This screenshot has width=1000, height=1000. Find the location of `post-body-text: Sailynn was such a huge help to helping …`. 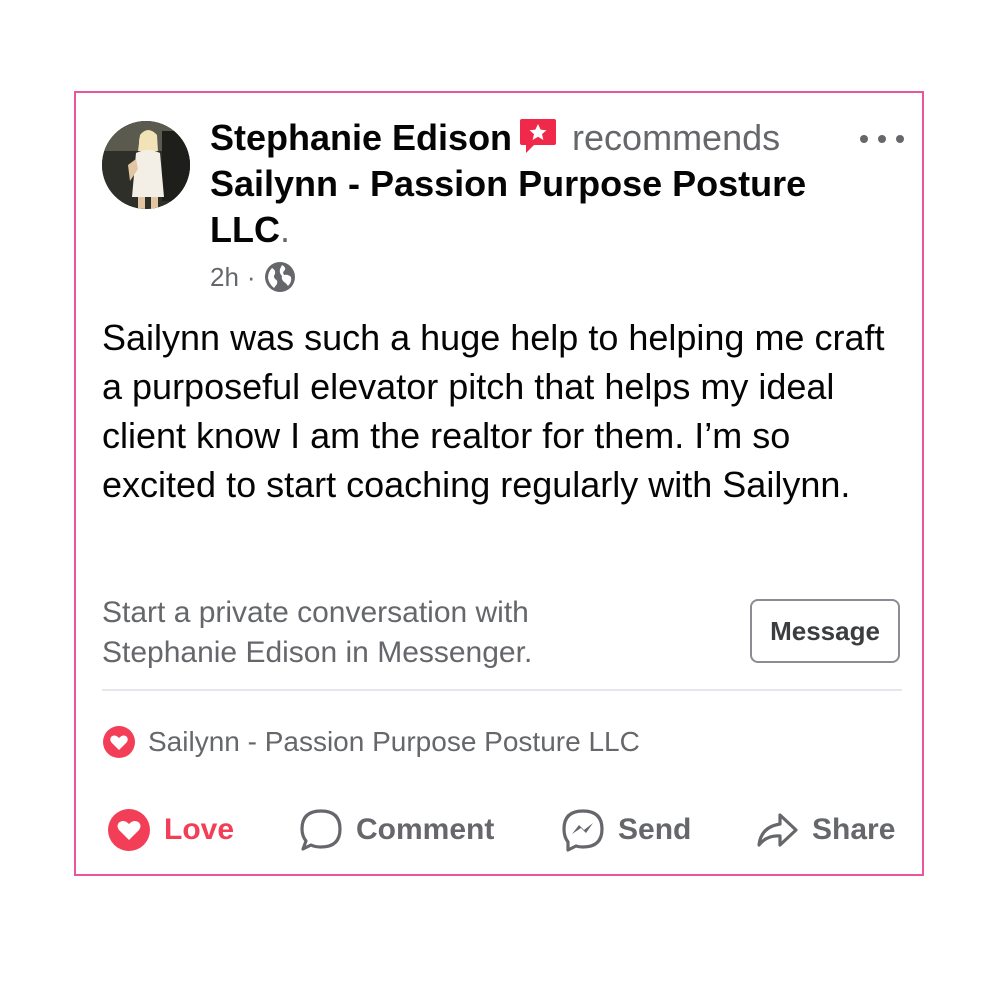

post-body-text: Sailynn was such a huge help to helping … is located at coordinates (493, 411).